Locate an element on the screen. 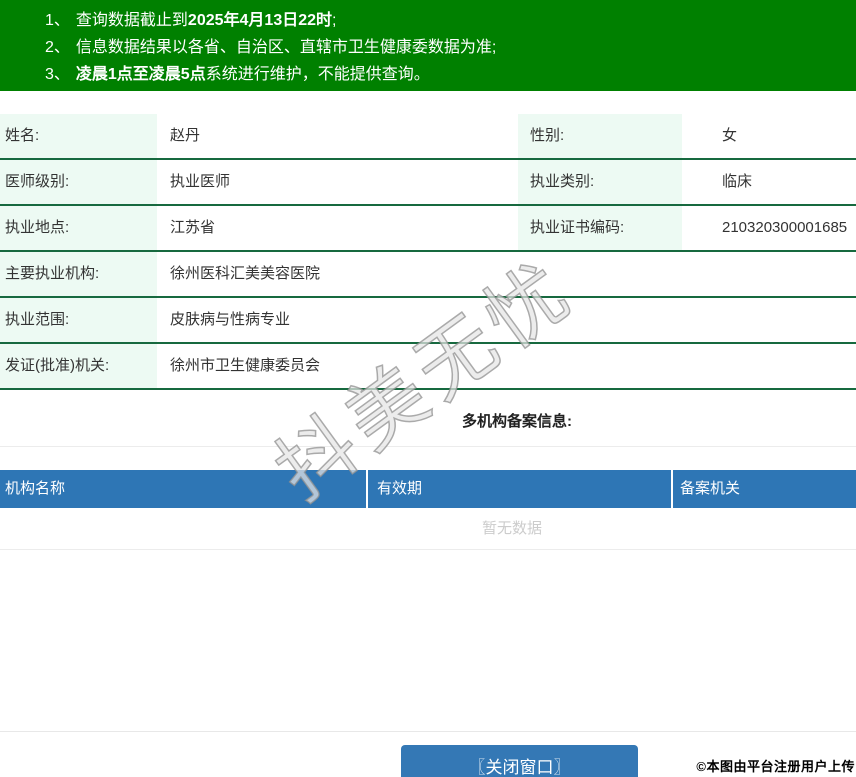  no-data-row: 暂无数据 is located at coordinates (428, 529).